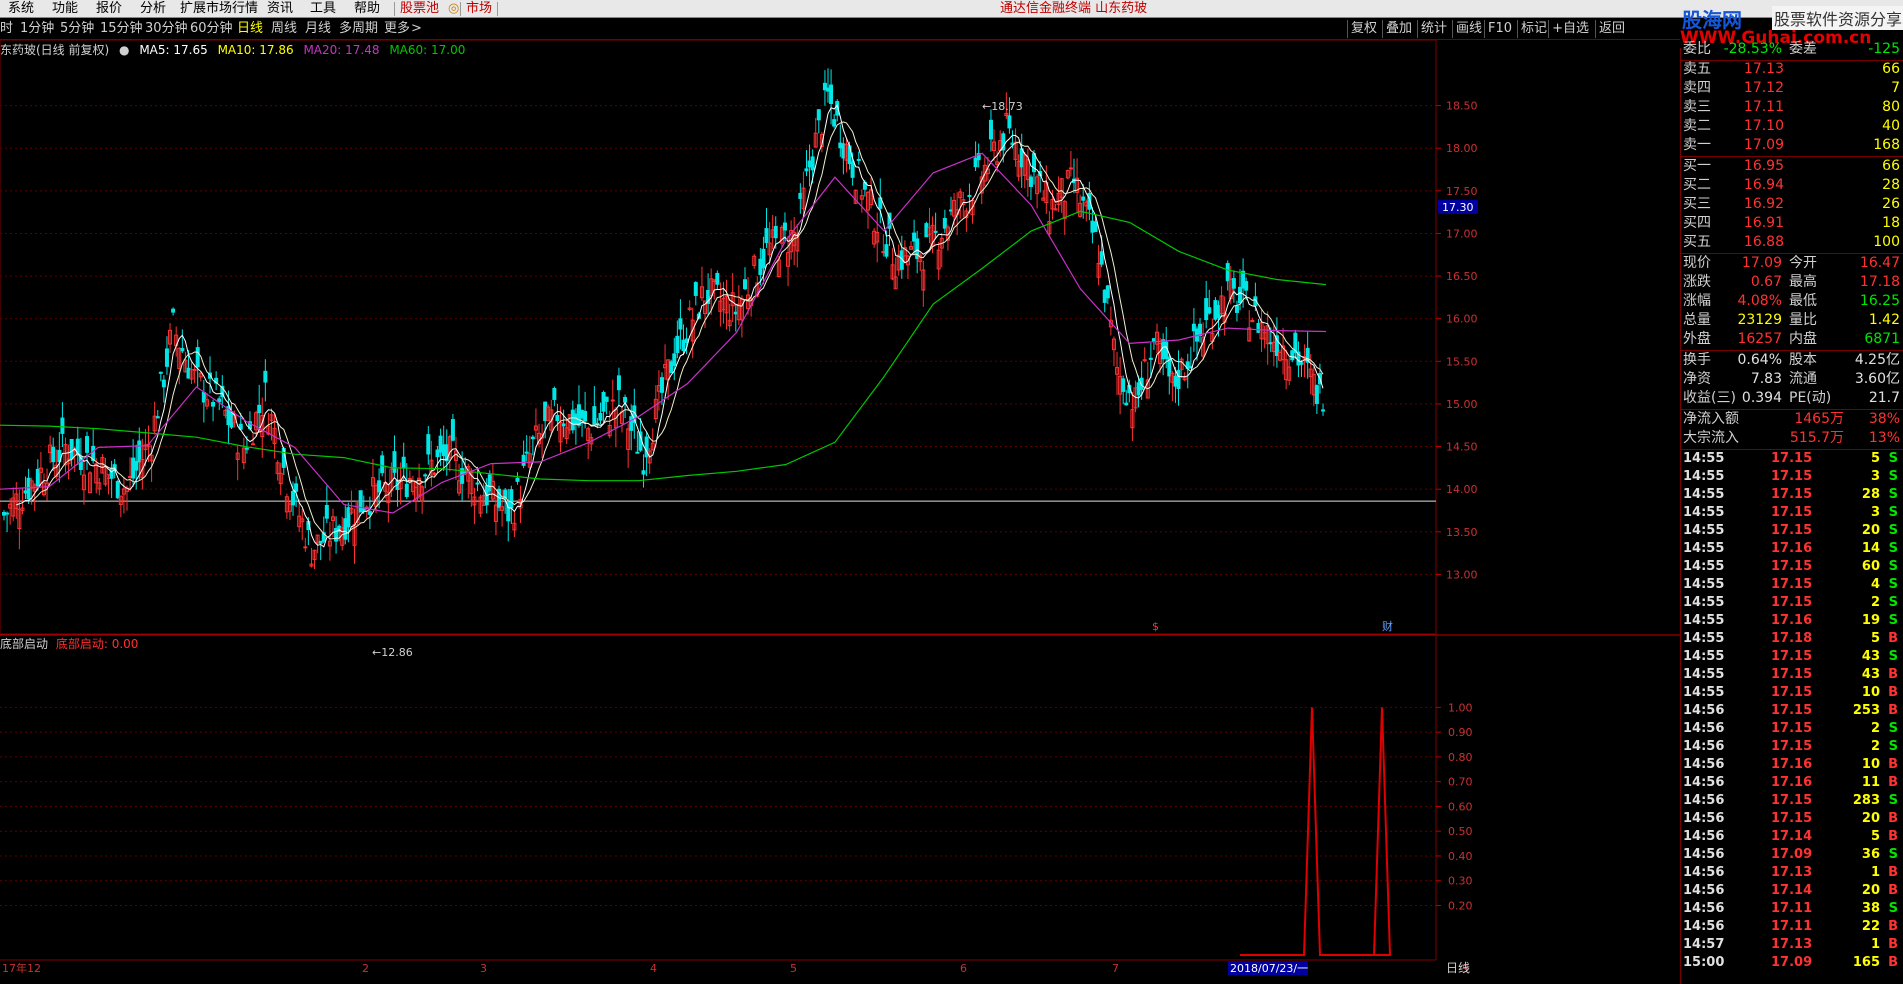 The image size is (1903, 984). Describe the element at coordinates (1792, 360) in the screenshot. I see `fundamental-row: 换手 0.64% 股本 4.25亿` at that location.